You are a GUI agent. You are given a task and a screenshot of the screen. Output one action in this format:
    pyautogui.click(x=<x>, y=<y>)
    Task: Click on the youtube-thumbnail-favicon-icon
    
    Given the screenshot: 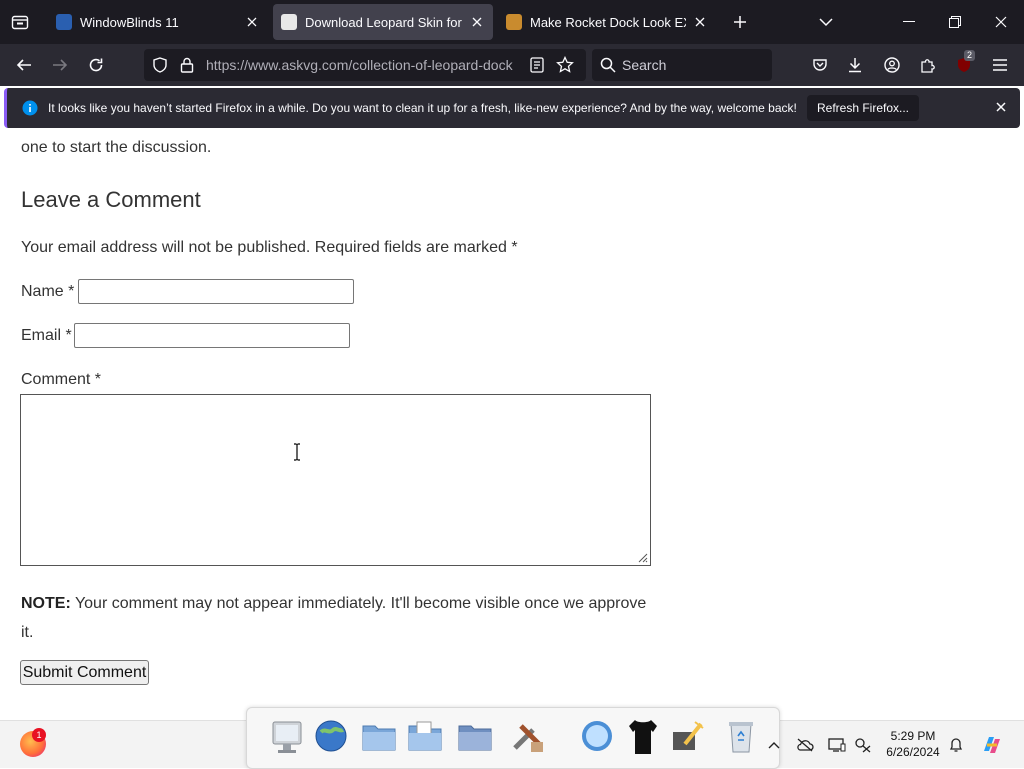 What is the action you would take?
    pyautogui.click(x=514, y=22)
    